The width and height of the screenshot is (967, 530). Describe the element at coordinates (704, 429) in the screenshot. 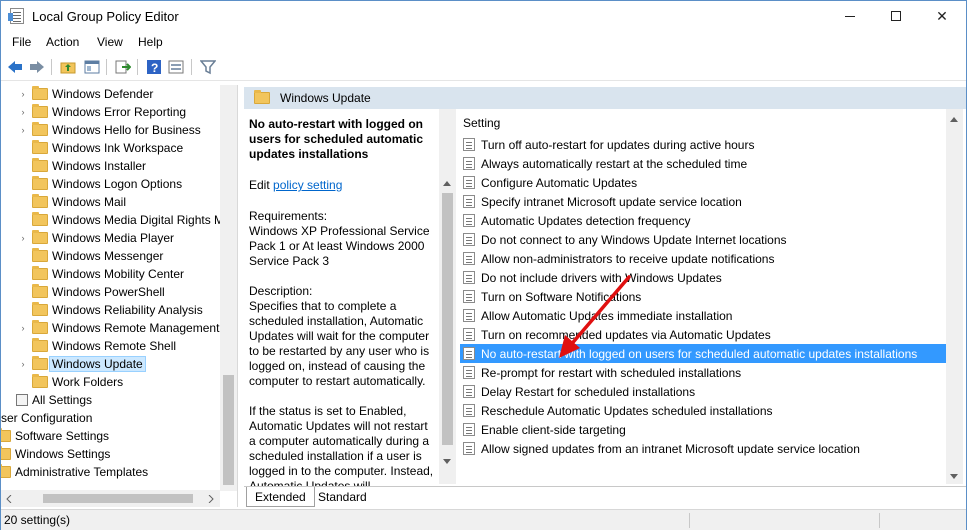

I see `setting-row: Enable client-side targeting` at that location.